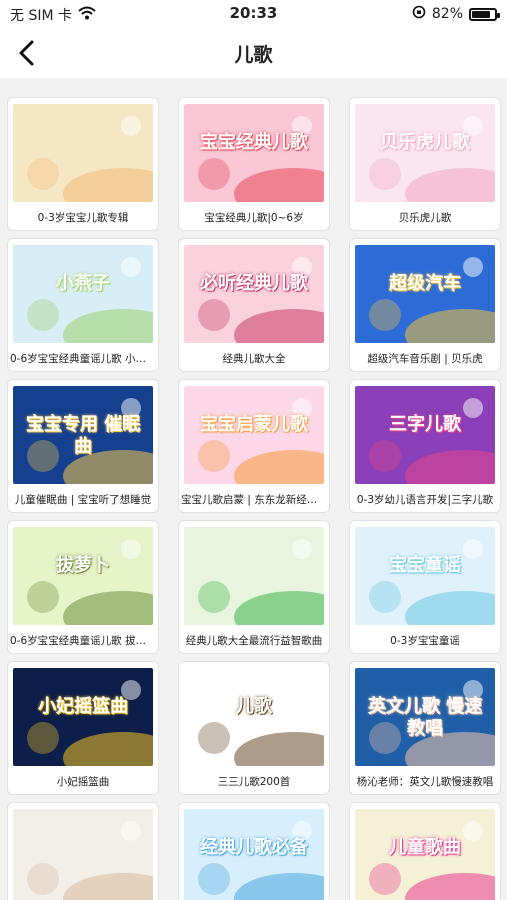  What do you see at coordinates (83, 500) in the screenshot?
I see `album-title: 儿童催眠曲 | 宝宝听了想睡觉` at bounding box center [83, 500].